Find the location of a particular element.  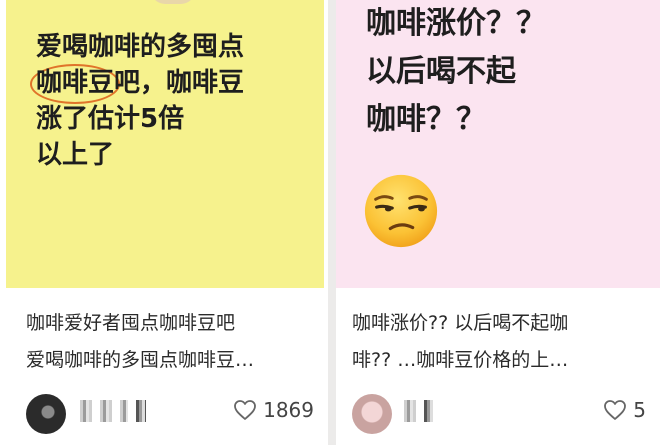

cover-text: 爱喝咖啡的多囤点 咖啡豆吧，咖啡豆 涨了估计5倍 以上了 is located at coordinates (173, 102).